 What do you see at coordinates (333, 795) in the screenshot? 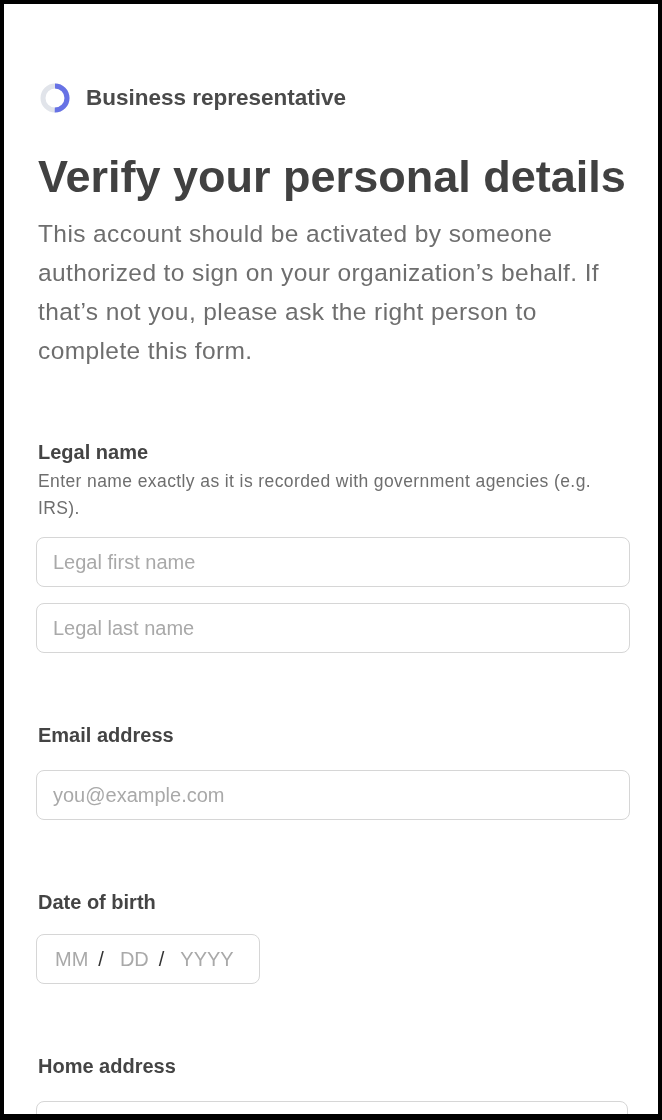
I see `text-field: you@example.com` at bounding box center [333, 795].